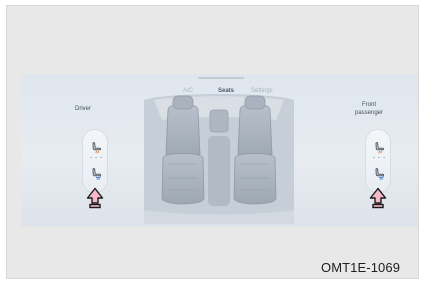 The image size is (425, 284). I want to click on driver-seat-illustration, so click(183, 150).